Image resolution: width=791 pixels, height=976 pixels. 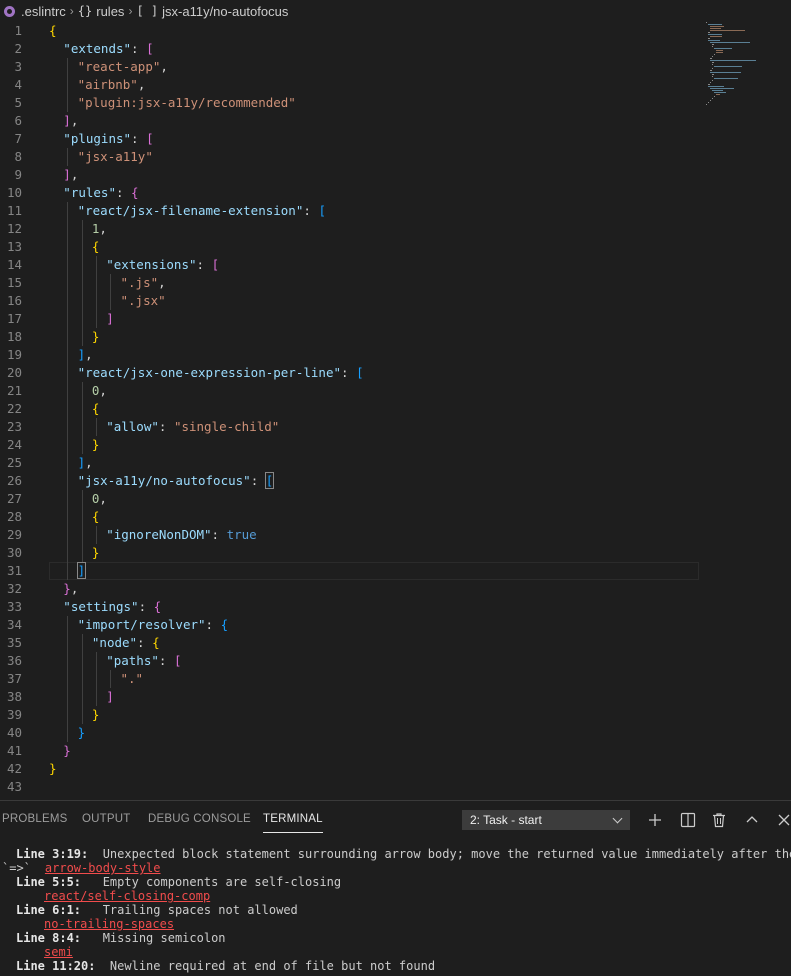 I want to click on lint-message: Missing semicolon, so click(x=153, y=938).